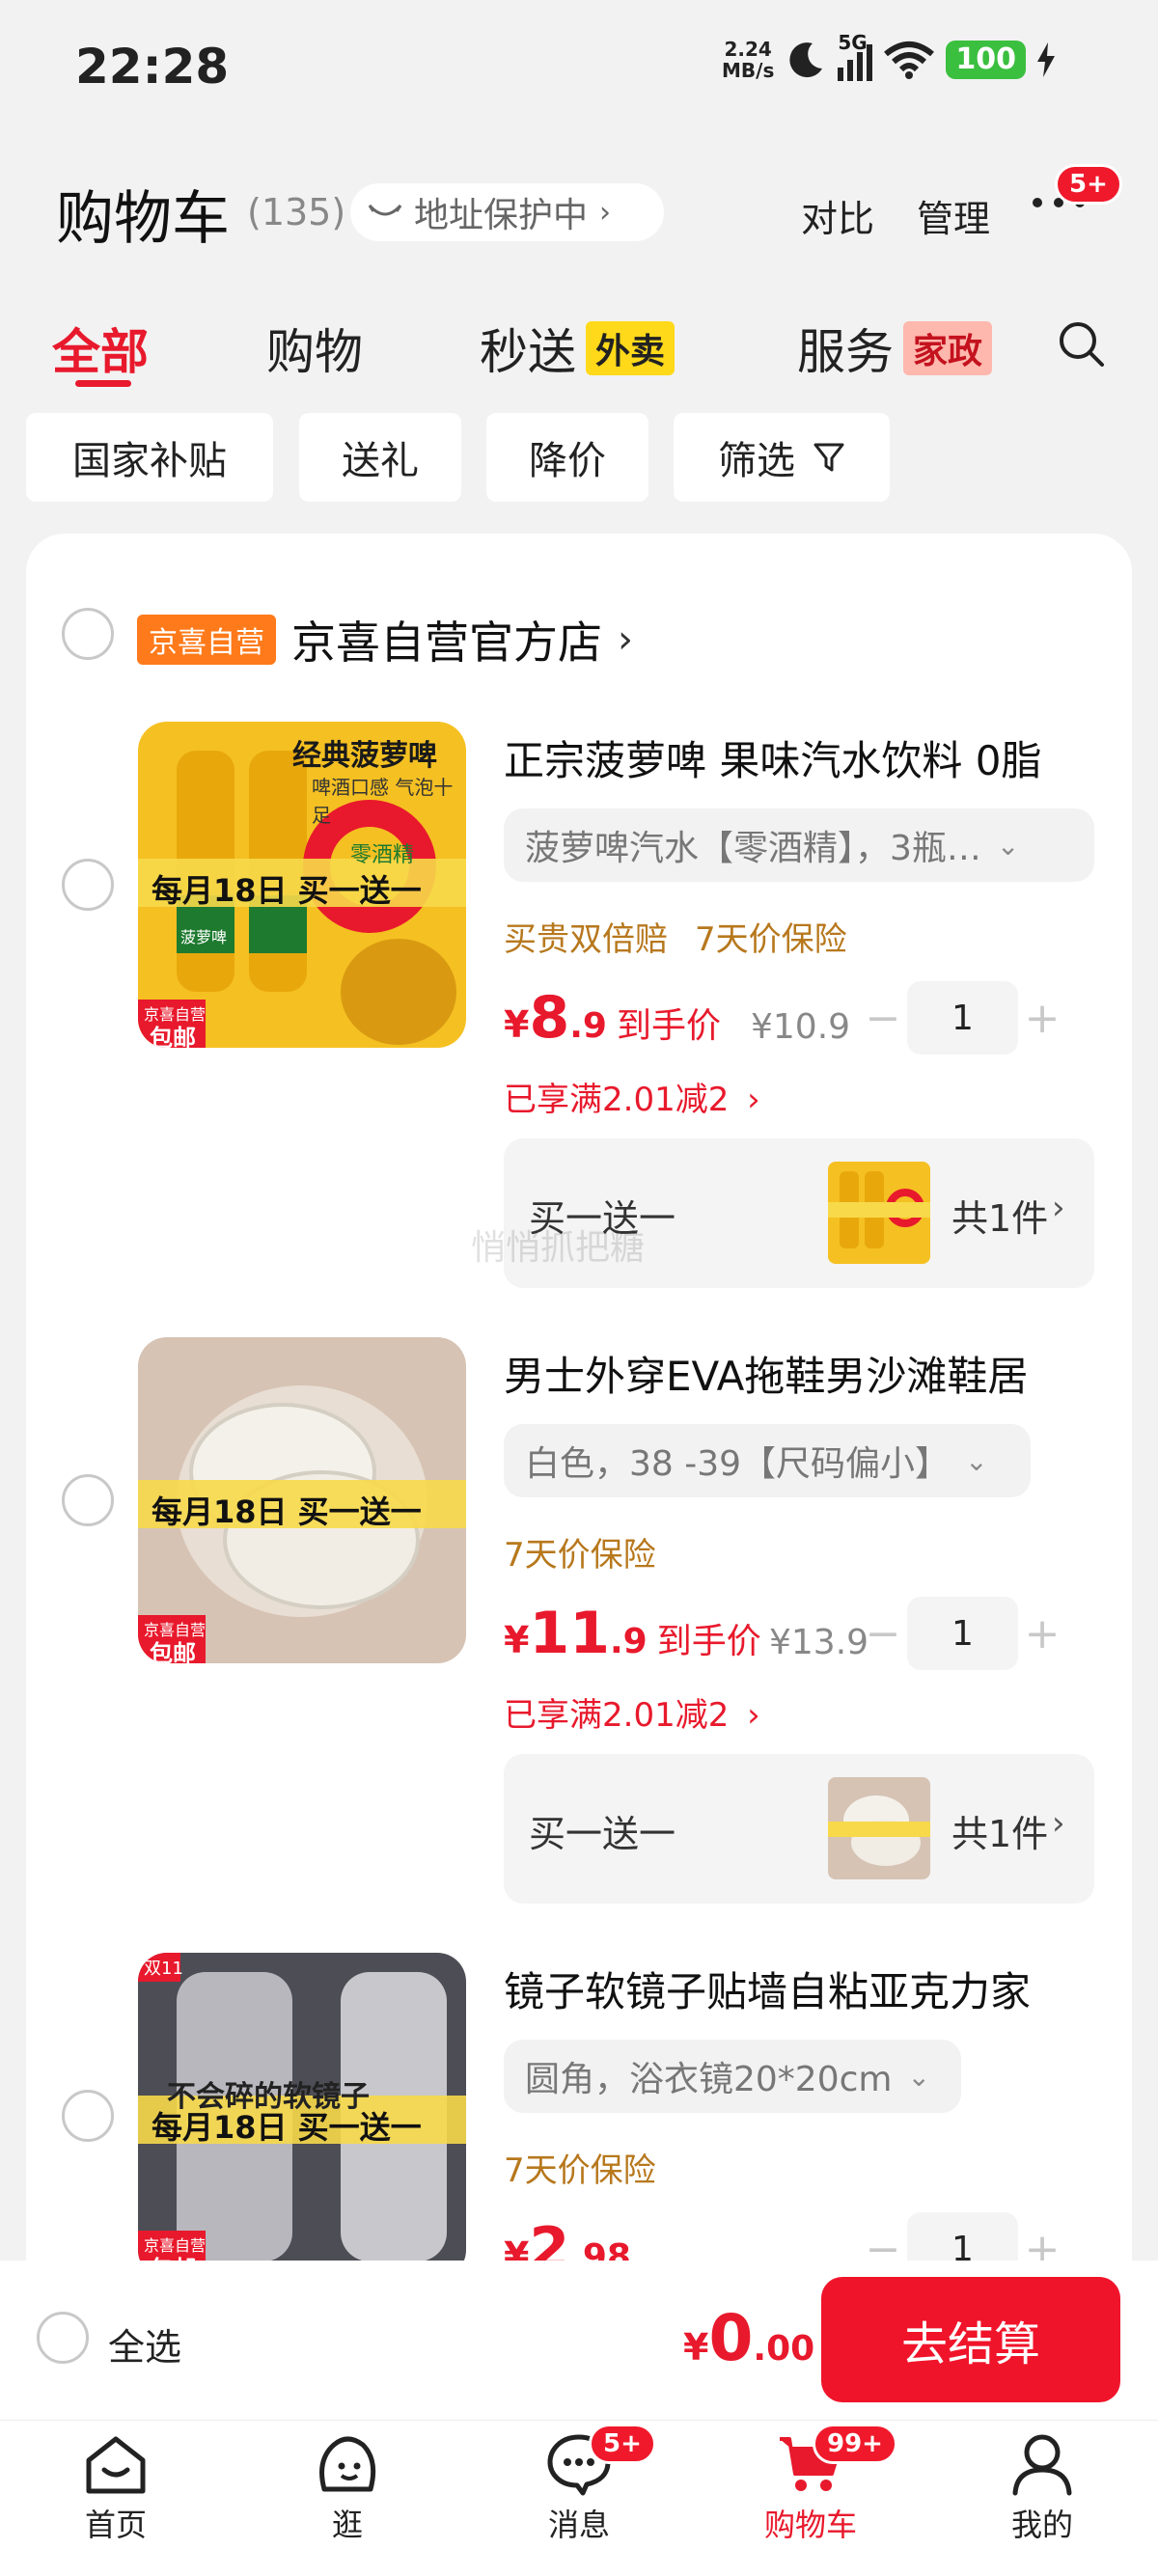 The image size is (1158, 2576). I want to click on shop-name: 京喜自营官方店, so click(446, 643).